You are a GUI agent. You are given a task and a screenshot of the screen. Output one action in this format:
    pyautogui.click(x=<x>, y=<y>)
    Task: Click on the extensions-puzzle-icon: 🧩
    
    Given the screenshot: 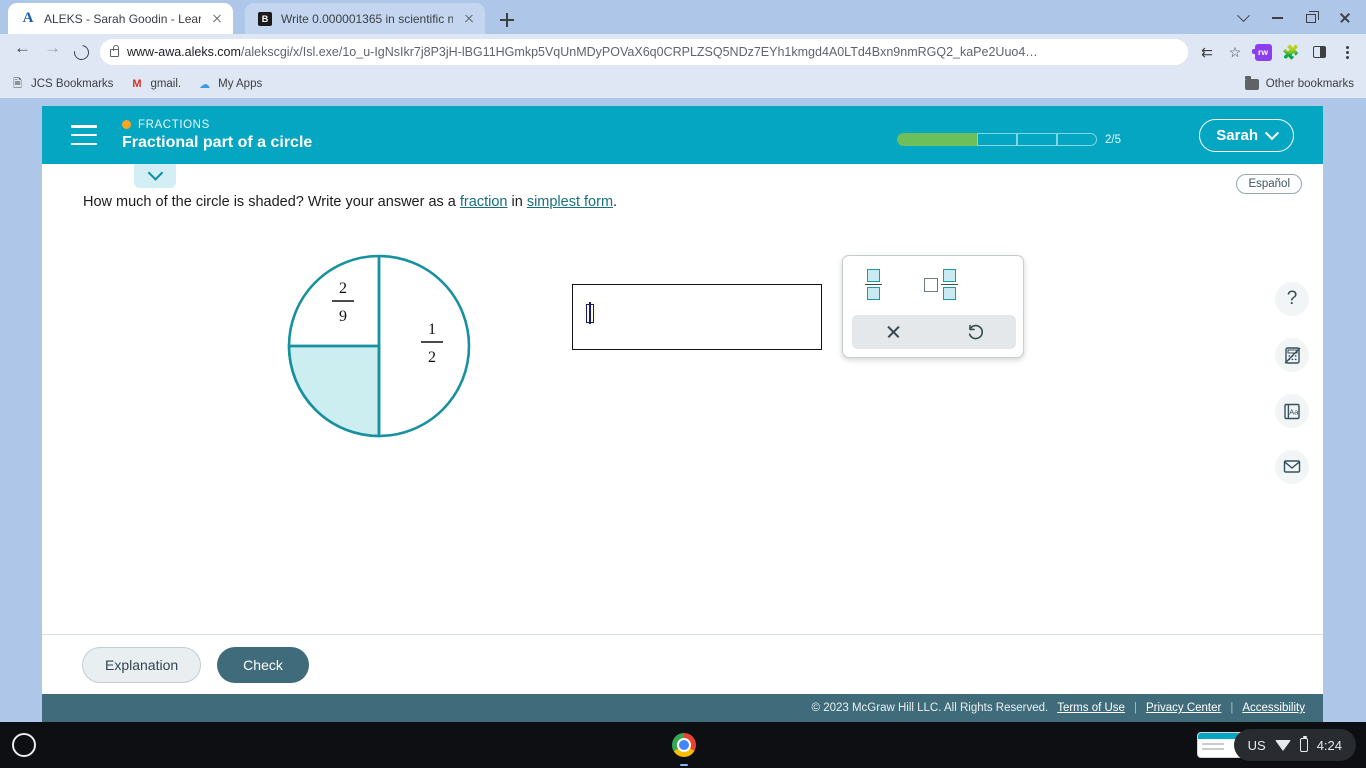 What is the action you would take?
    pyautogui.click(x=1291, y=52)
    